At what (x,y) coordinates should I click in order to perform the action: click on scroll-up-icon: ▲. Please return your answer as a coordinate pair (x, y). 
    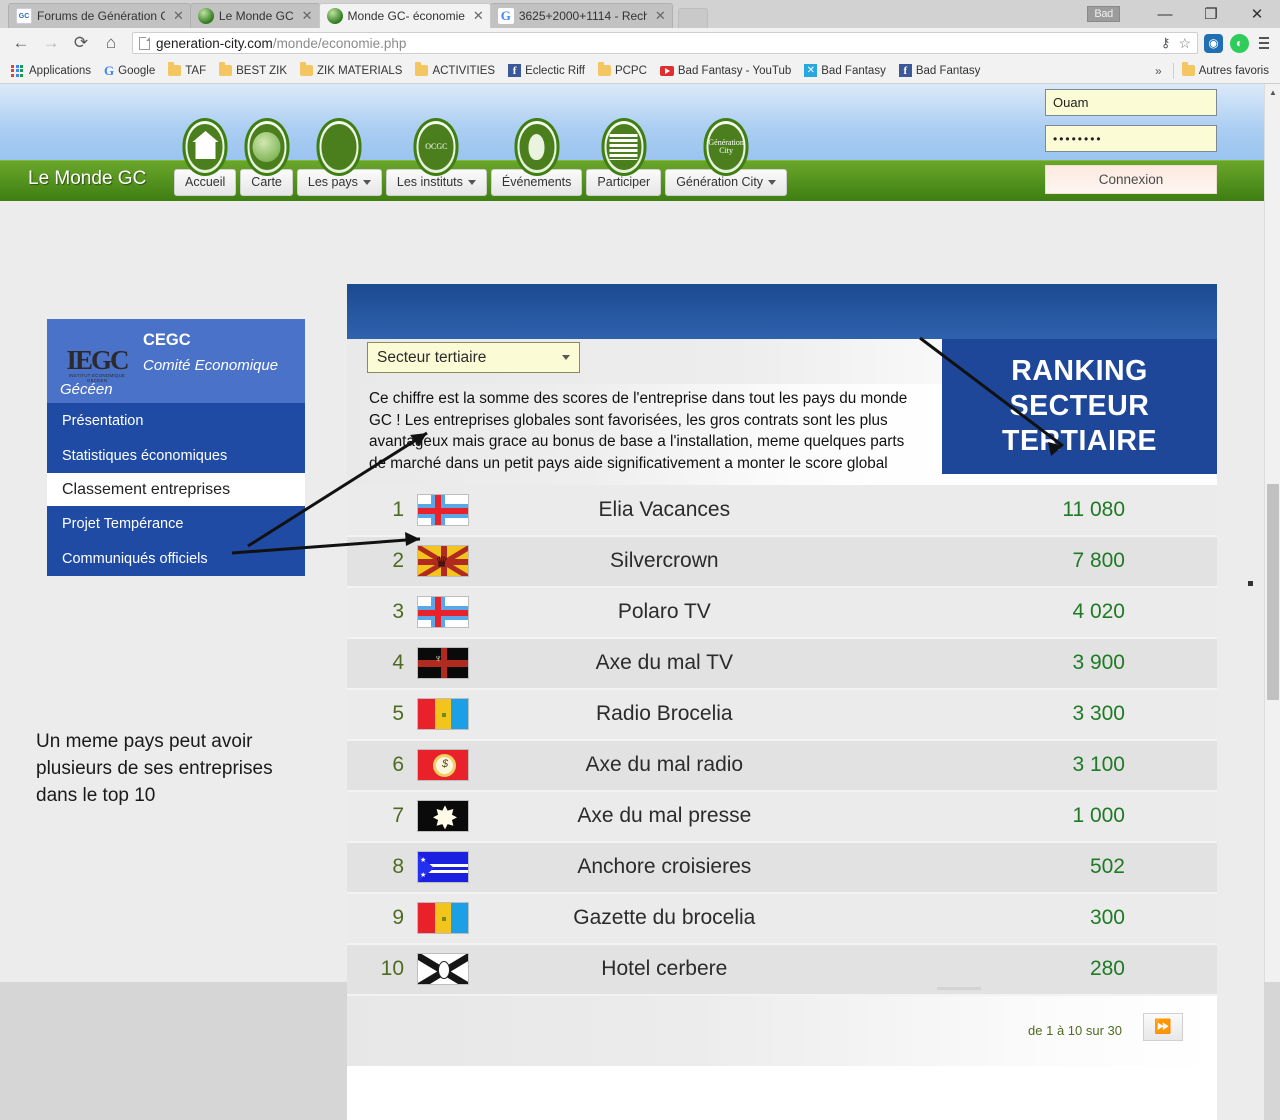
    Looking at the image, I should click on (1272, 92).